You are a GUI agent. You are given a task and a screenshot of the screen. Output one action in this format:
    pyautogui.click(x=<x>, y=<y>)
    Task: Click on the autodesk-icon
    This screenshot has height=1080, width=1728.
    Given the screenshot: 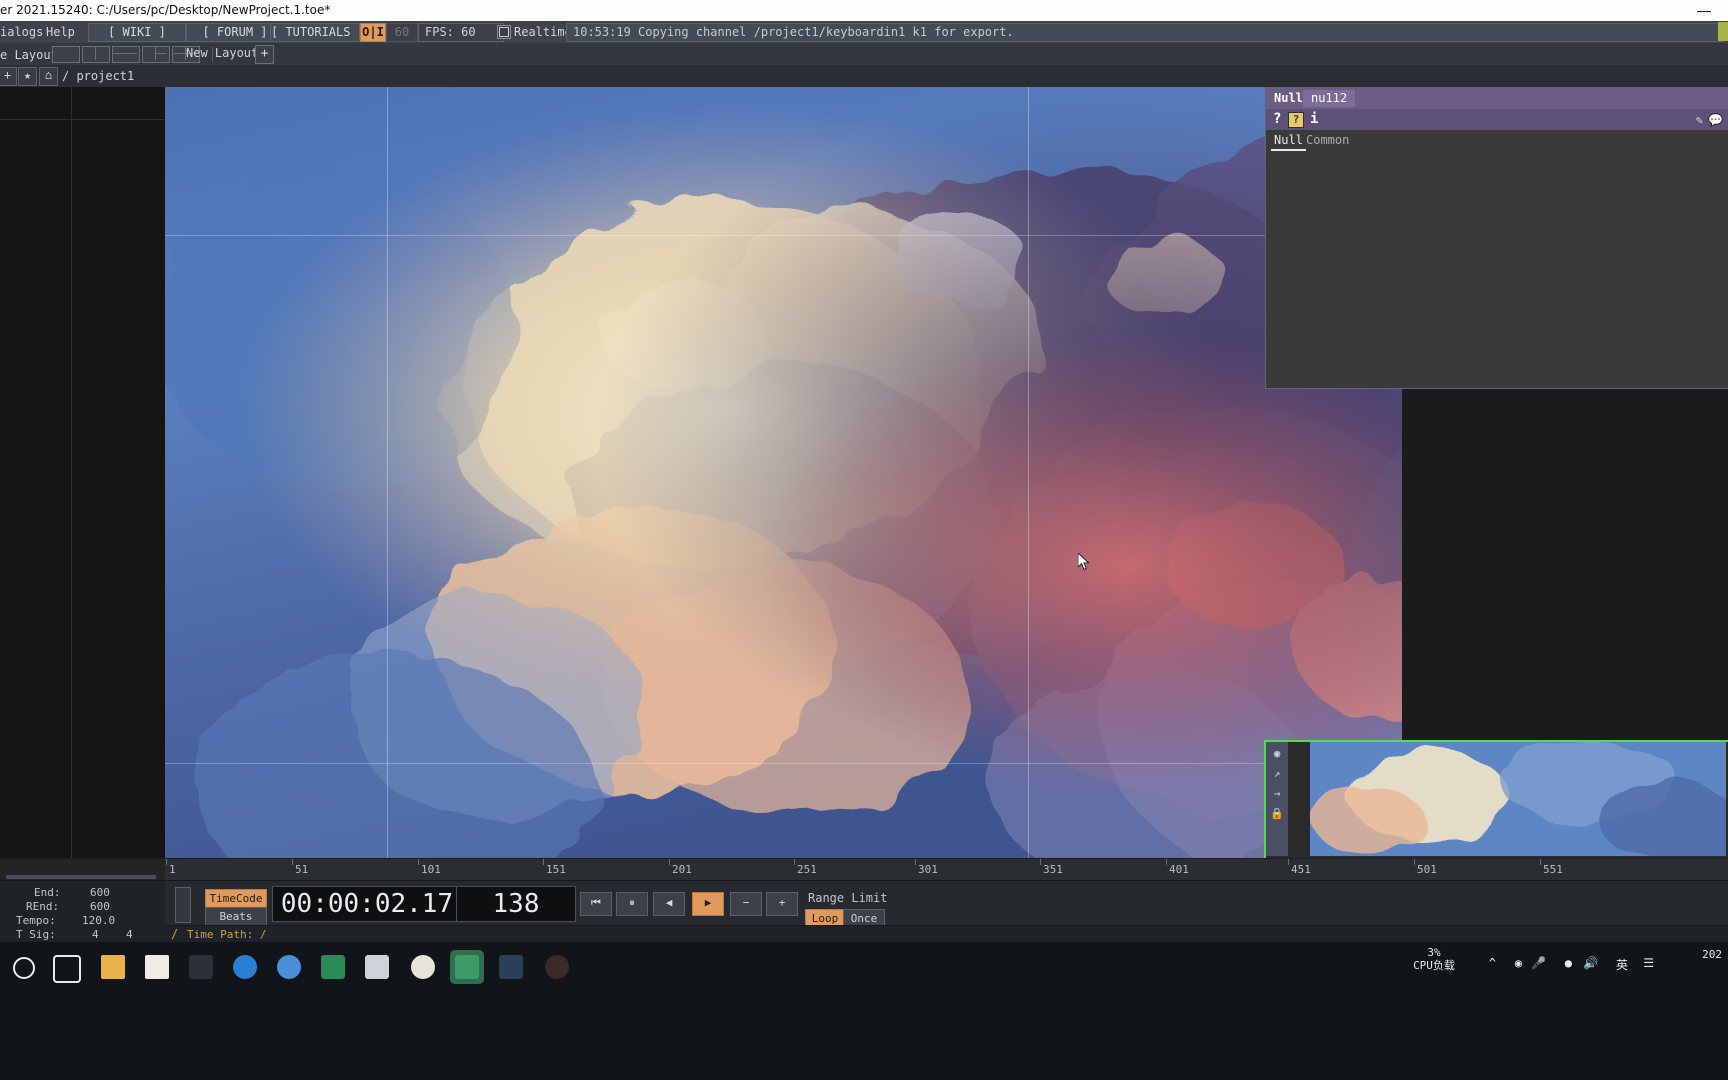 What is the action you would take?
    pyautogui.click(x=333, y=967)
    